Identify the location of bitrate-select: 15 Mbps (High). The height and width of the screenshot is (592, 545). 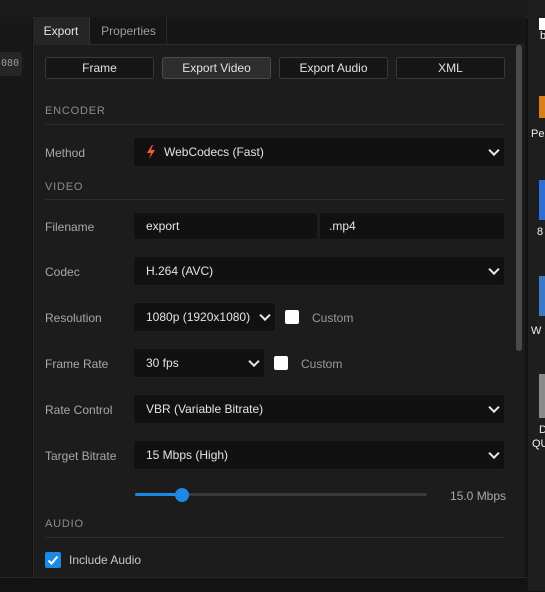
(319, 455).